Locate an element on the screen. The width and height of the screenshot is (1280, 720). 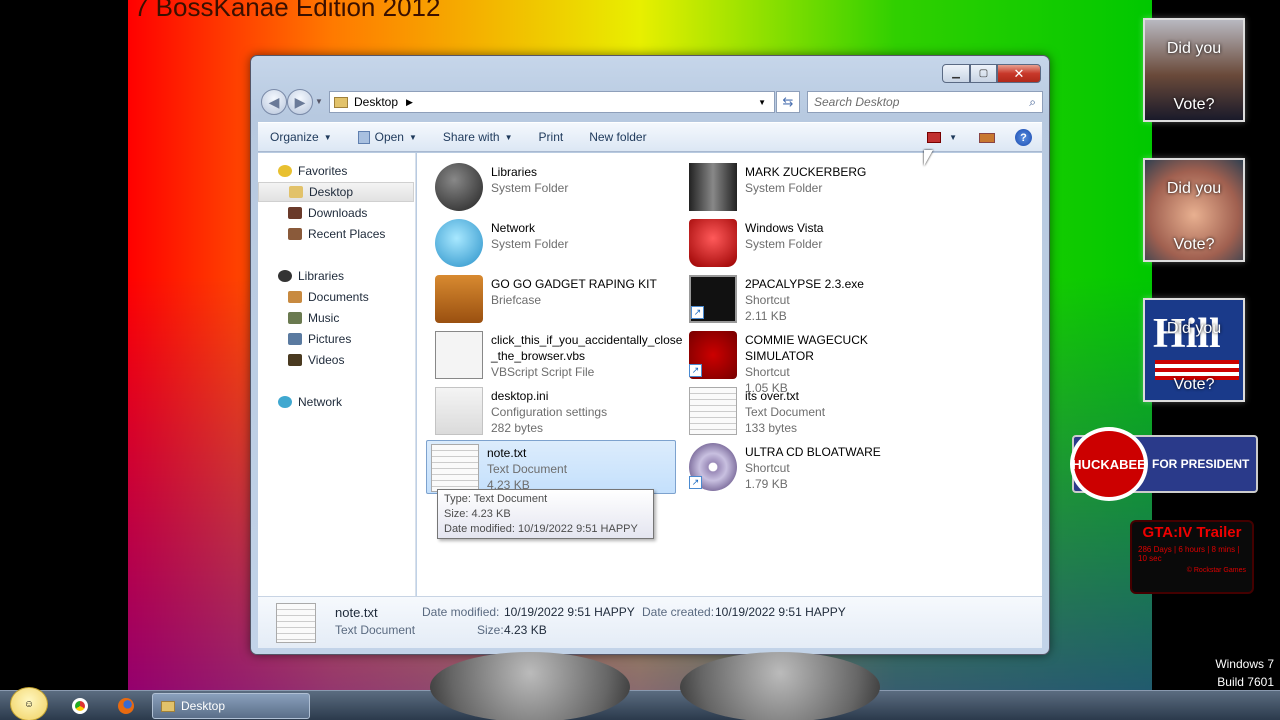
desktop-taskbar-button: Desktop is located at coordinates (231, 706).